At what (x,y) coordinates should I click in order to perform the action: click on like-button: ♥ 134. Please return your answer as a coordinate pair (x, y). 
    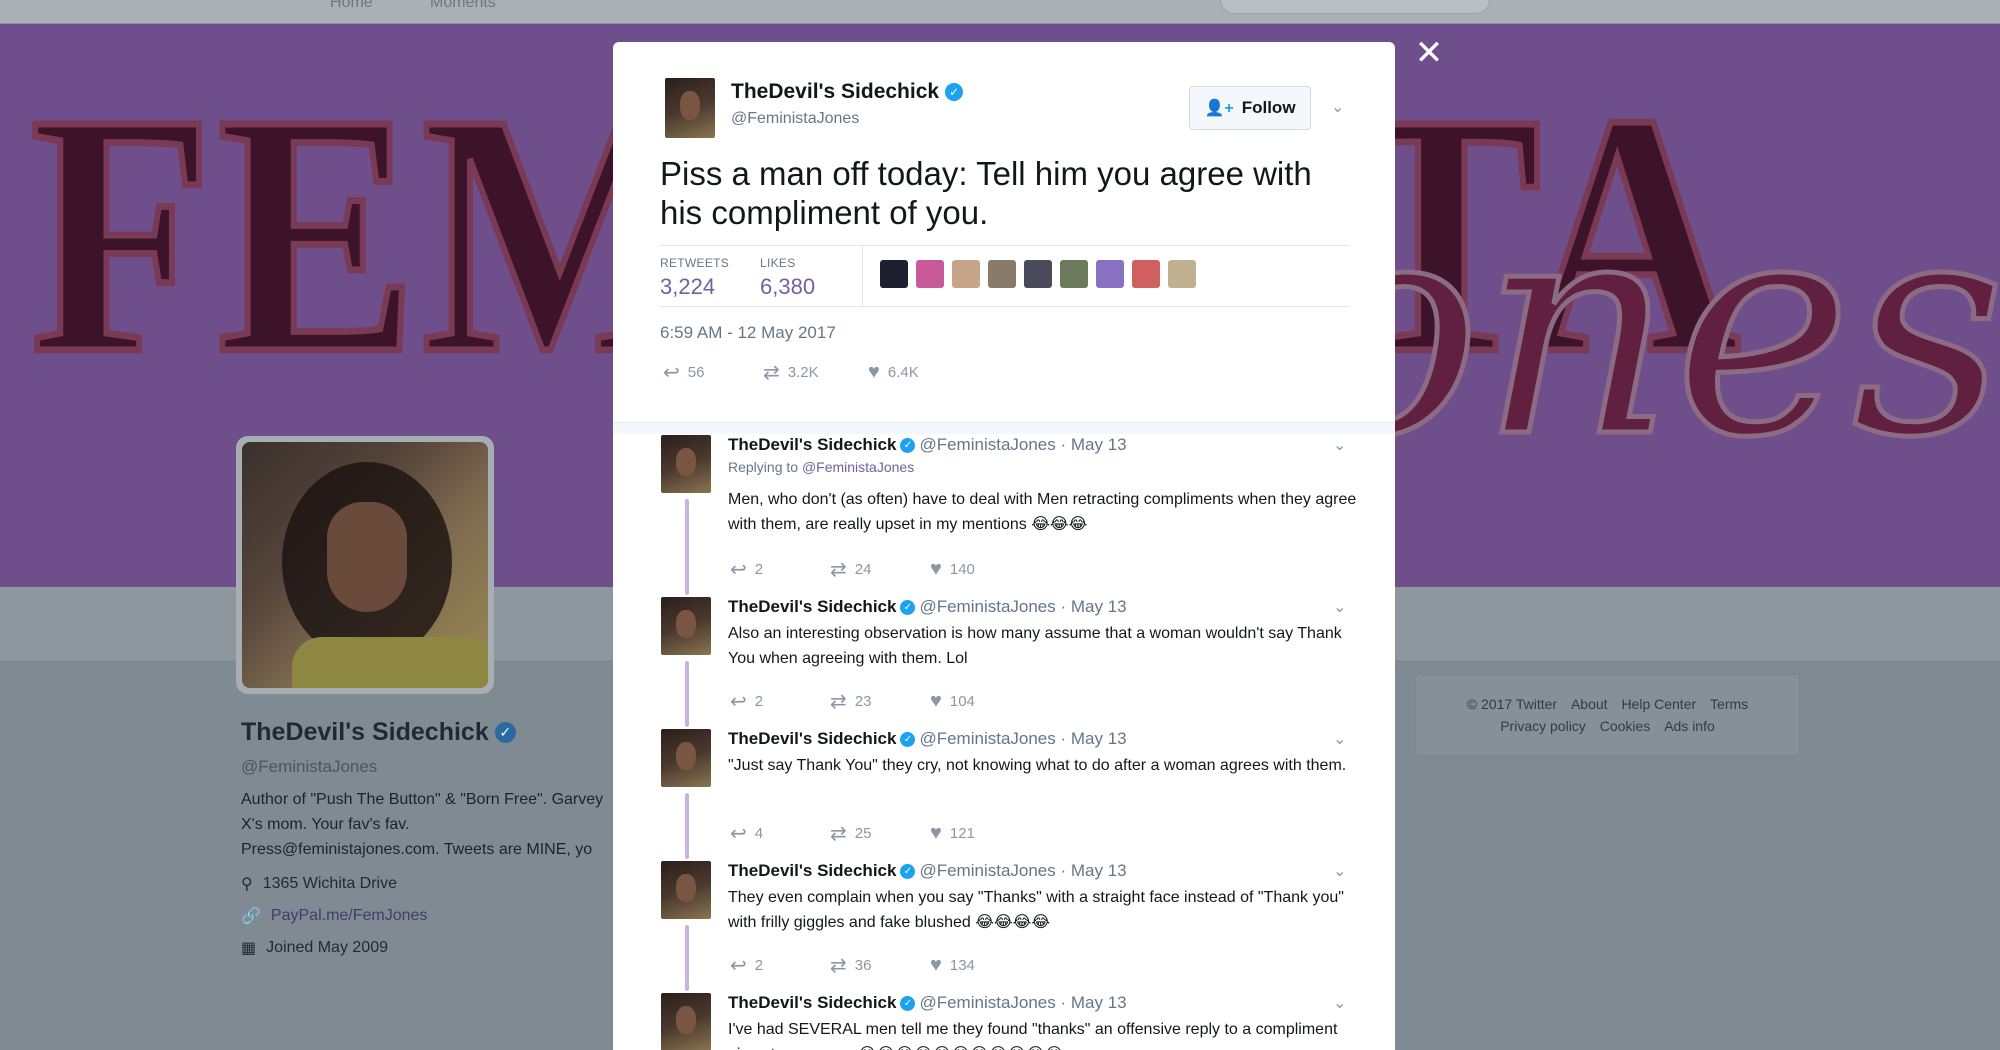
    Looking at the image, I should click on (952, 965).